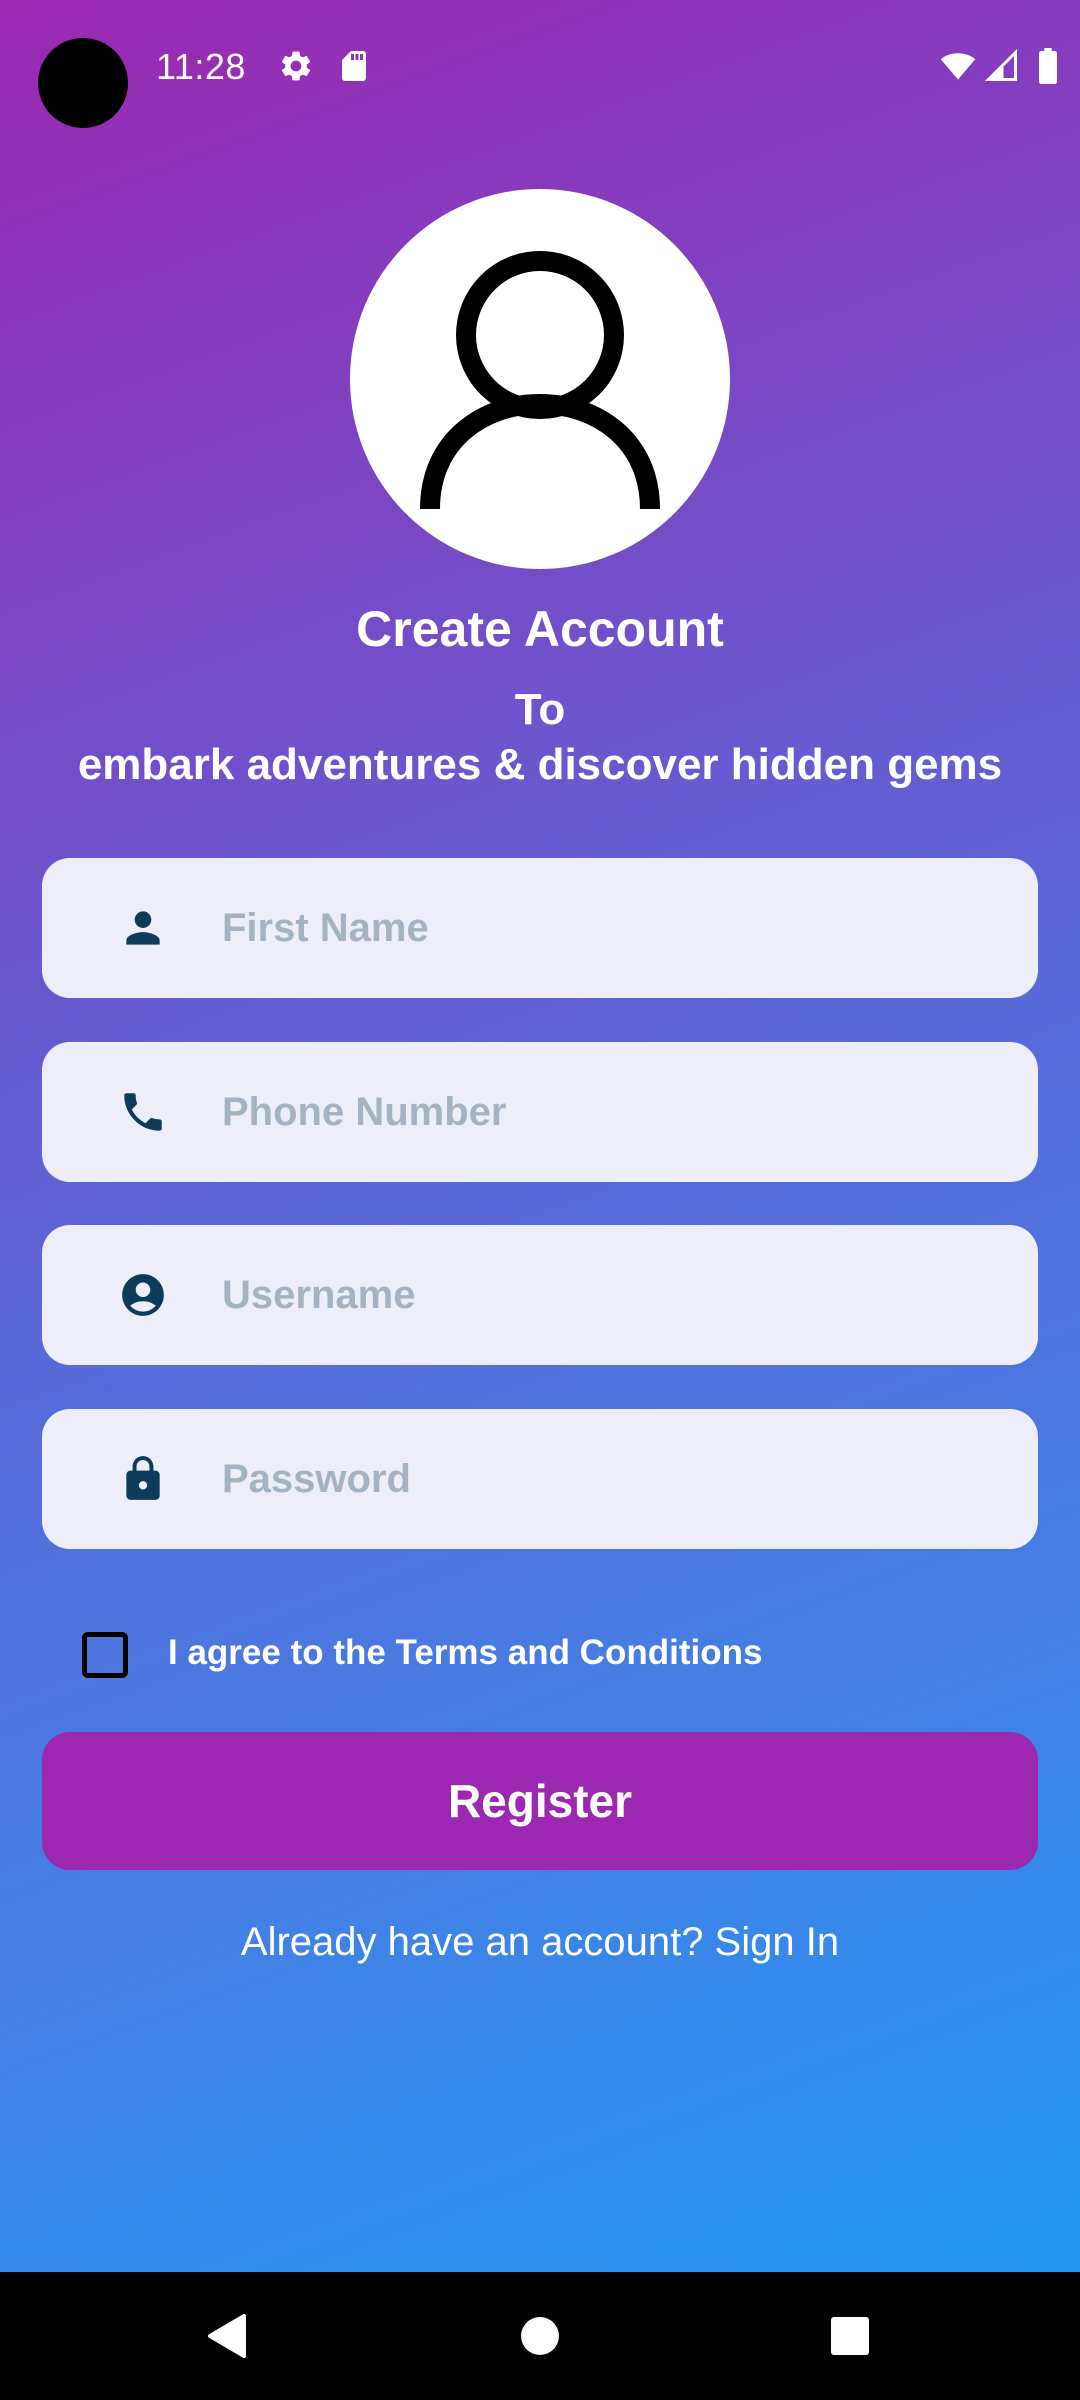 The height and width of the screenshot is (2400, 1080). I want to click on first-name-field, so click(540, 928).